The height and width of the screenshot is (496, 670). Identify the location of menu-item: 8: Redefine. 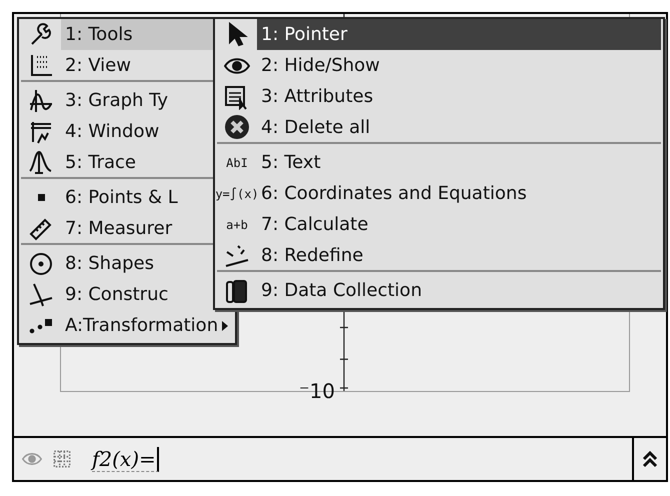
(459, 255).